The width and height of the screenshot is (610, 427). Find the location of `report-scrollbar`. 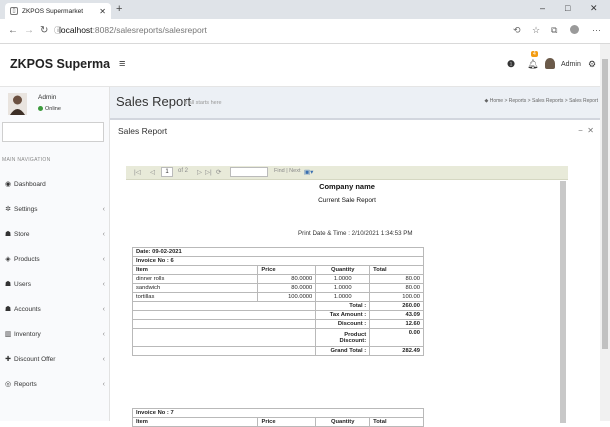

report-scrollbar is located at coordinates (563, 302).